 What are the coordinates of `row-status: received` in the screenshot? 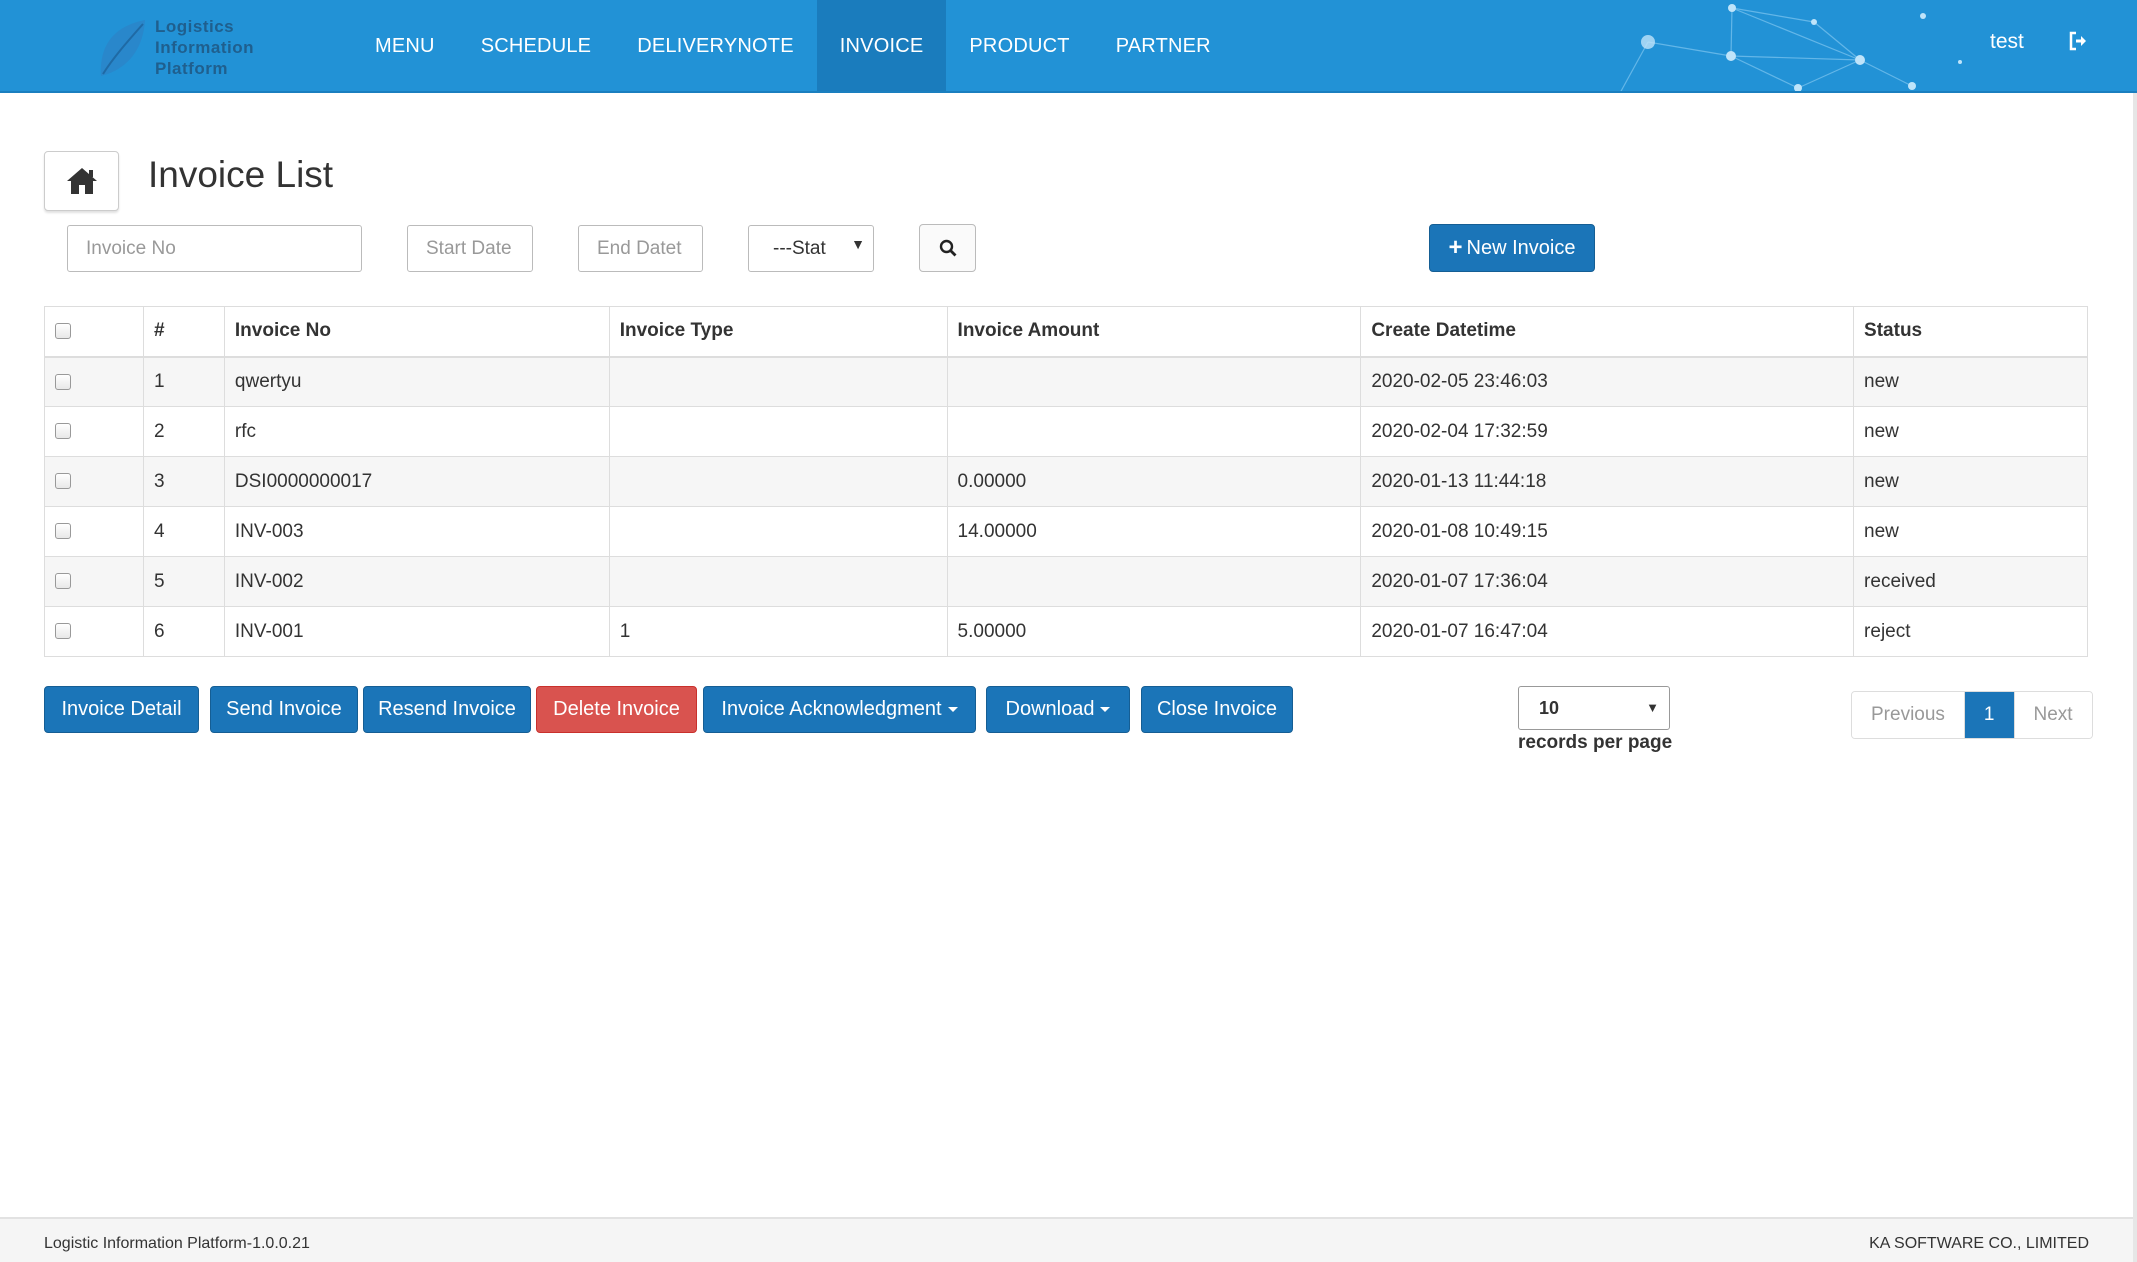 It's located at (1970, 581).